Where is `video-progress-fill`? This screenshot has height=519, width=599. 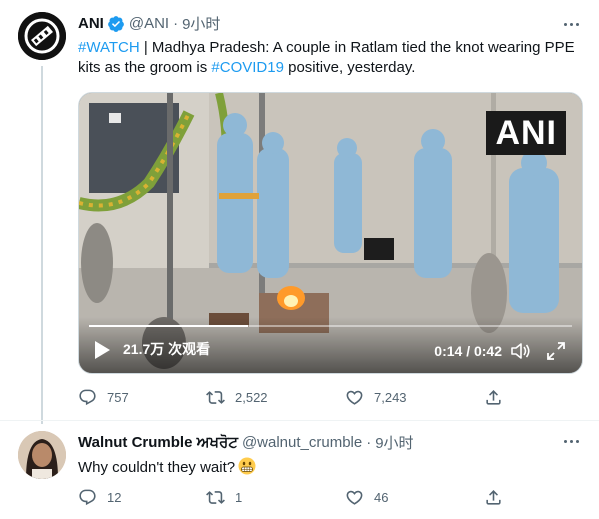
video-progress-fill is located at coordinates (169, 326).